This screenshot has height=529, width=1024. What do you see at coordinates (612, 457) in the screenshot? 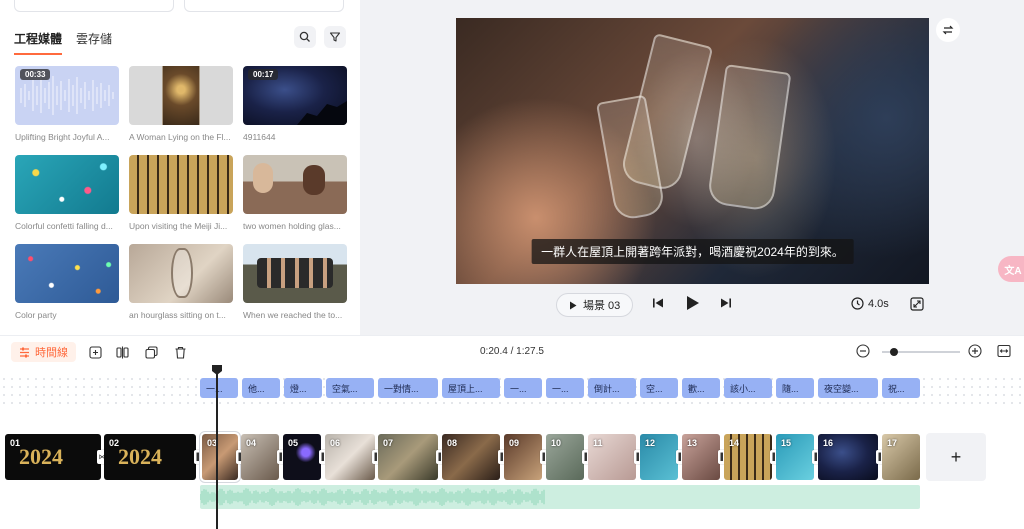
I see `timeline-clip: 11` at bounding box center [612, 457].